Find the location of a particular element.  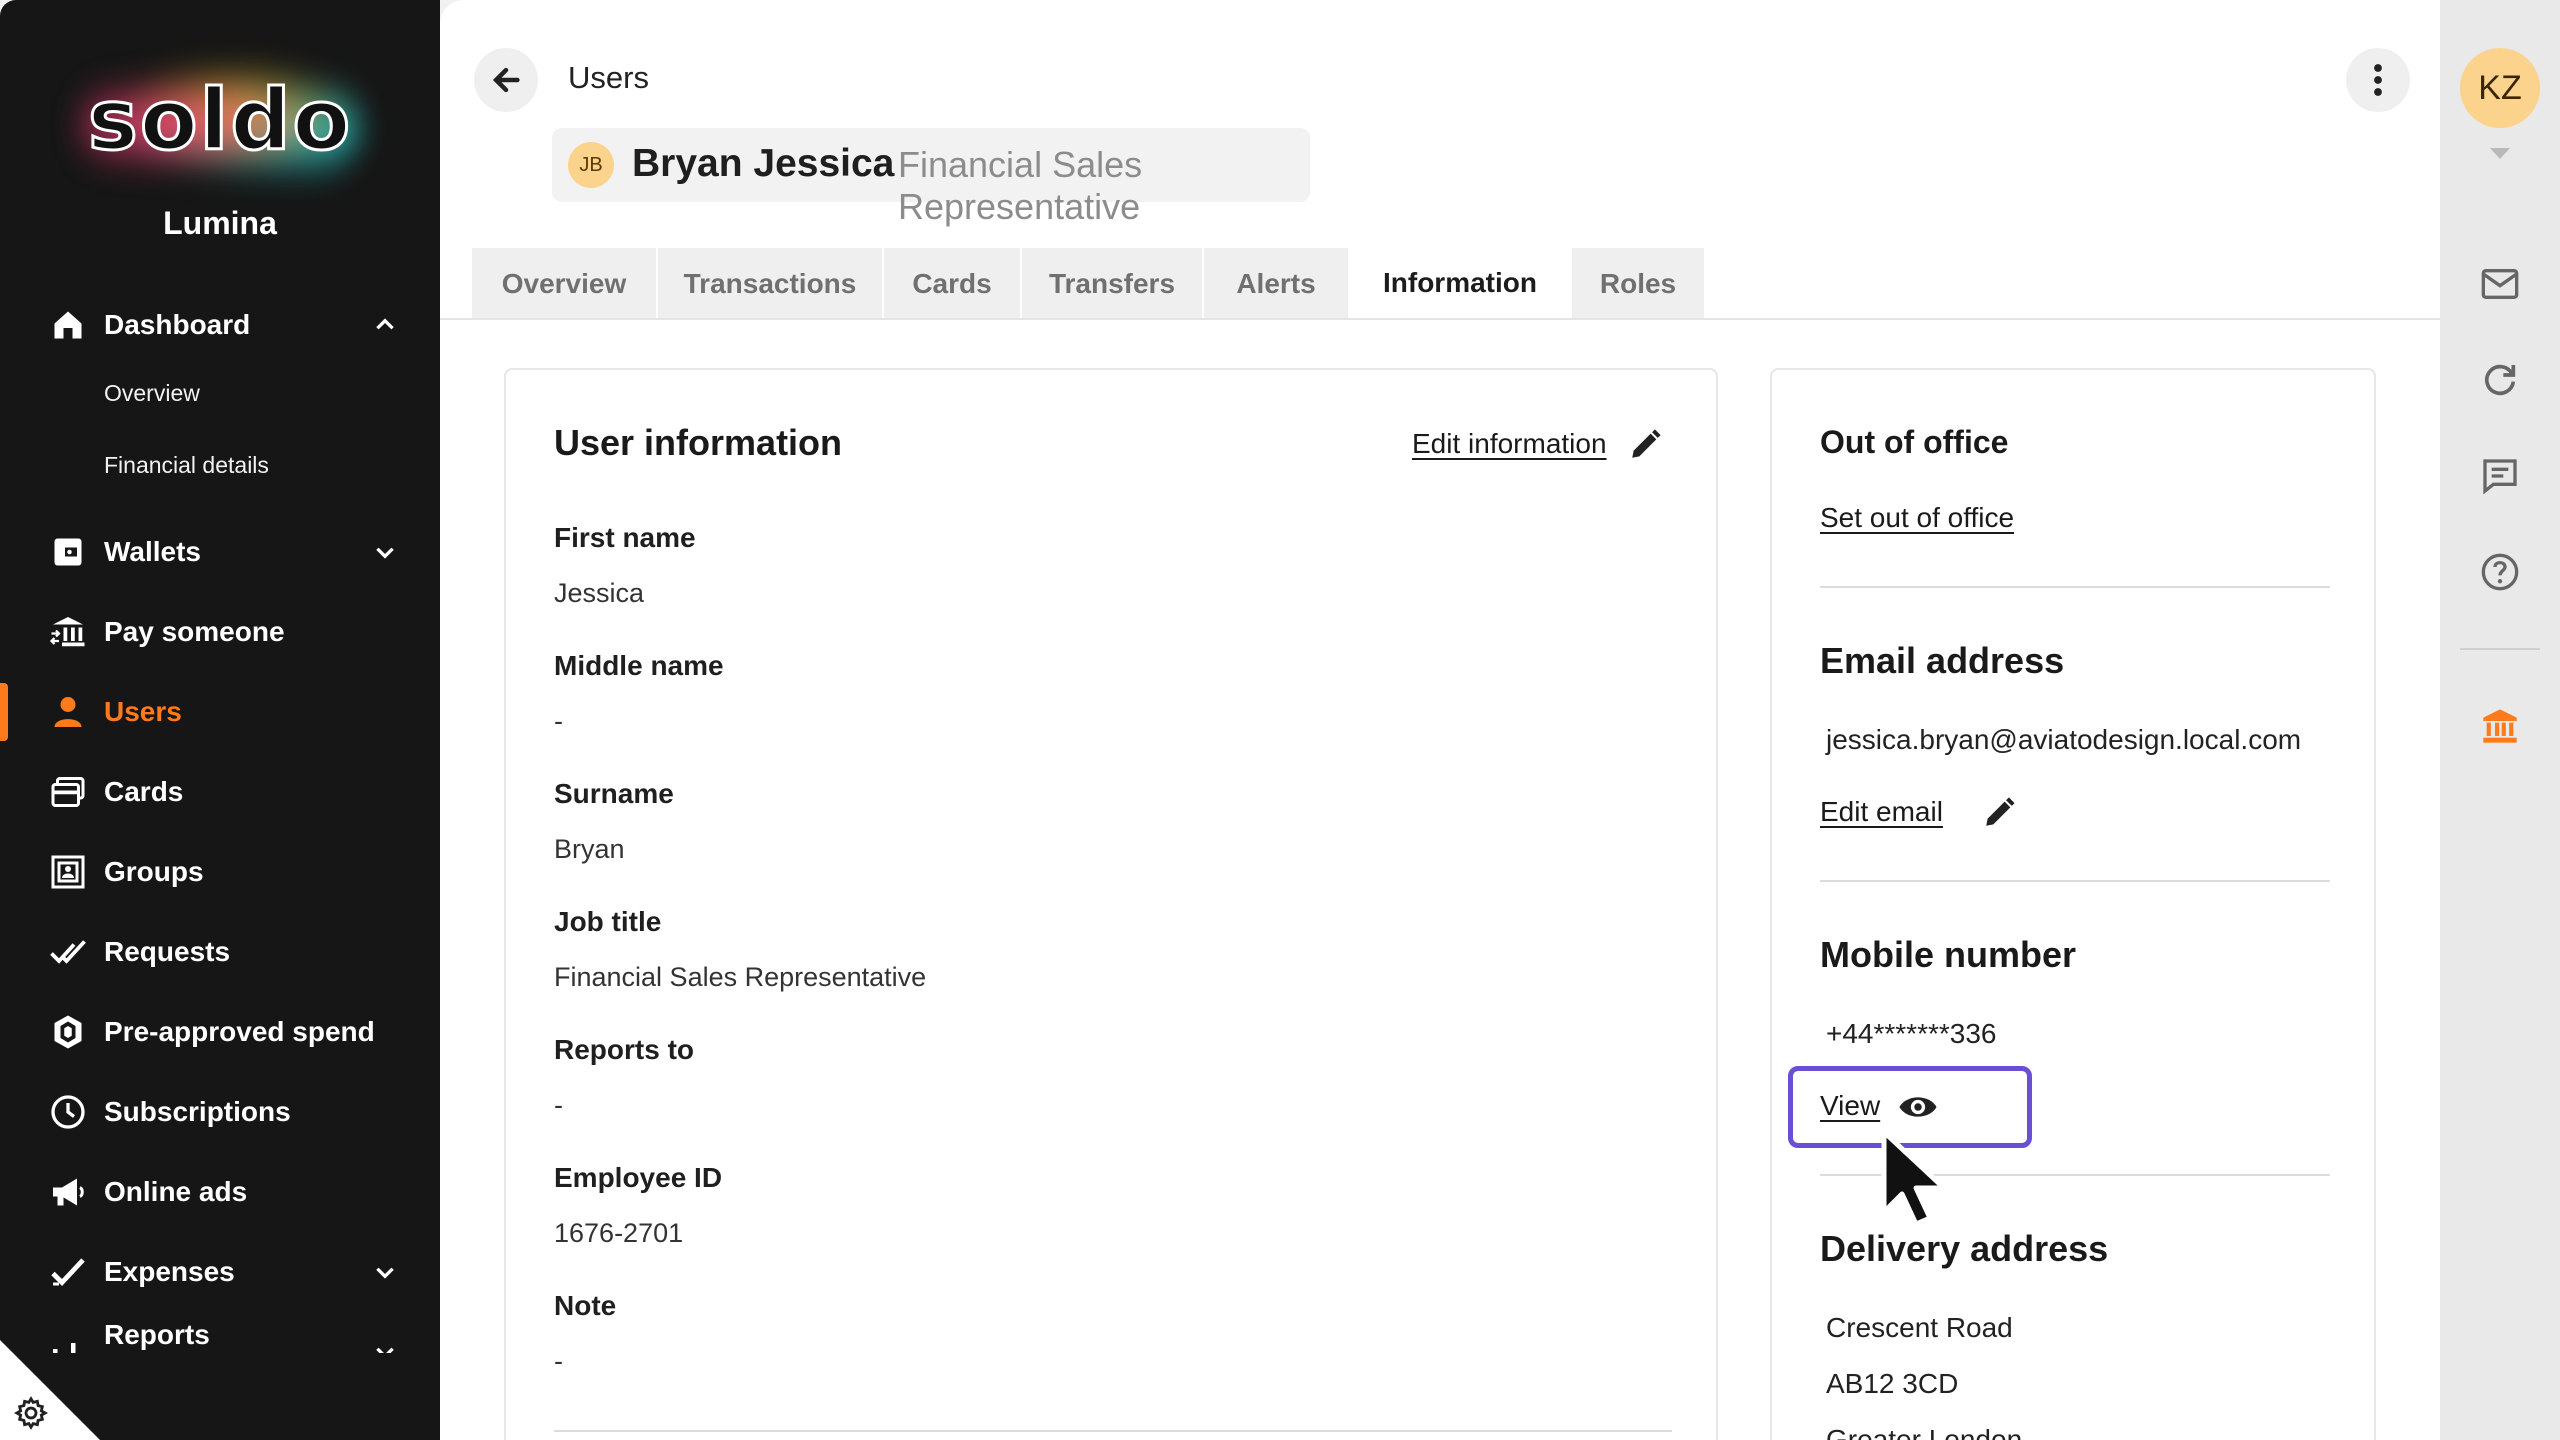

employee-id-value: 1676-2701 is located at coordinates (619, 1233).